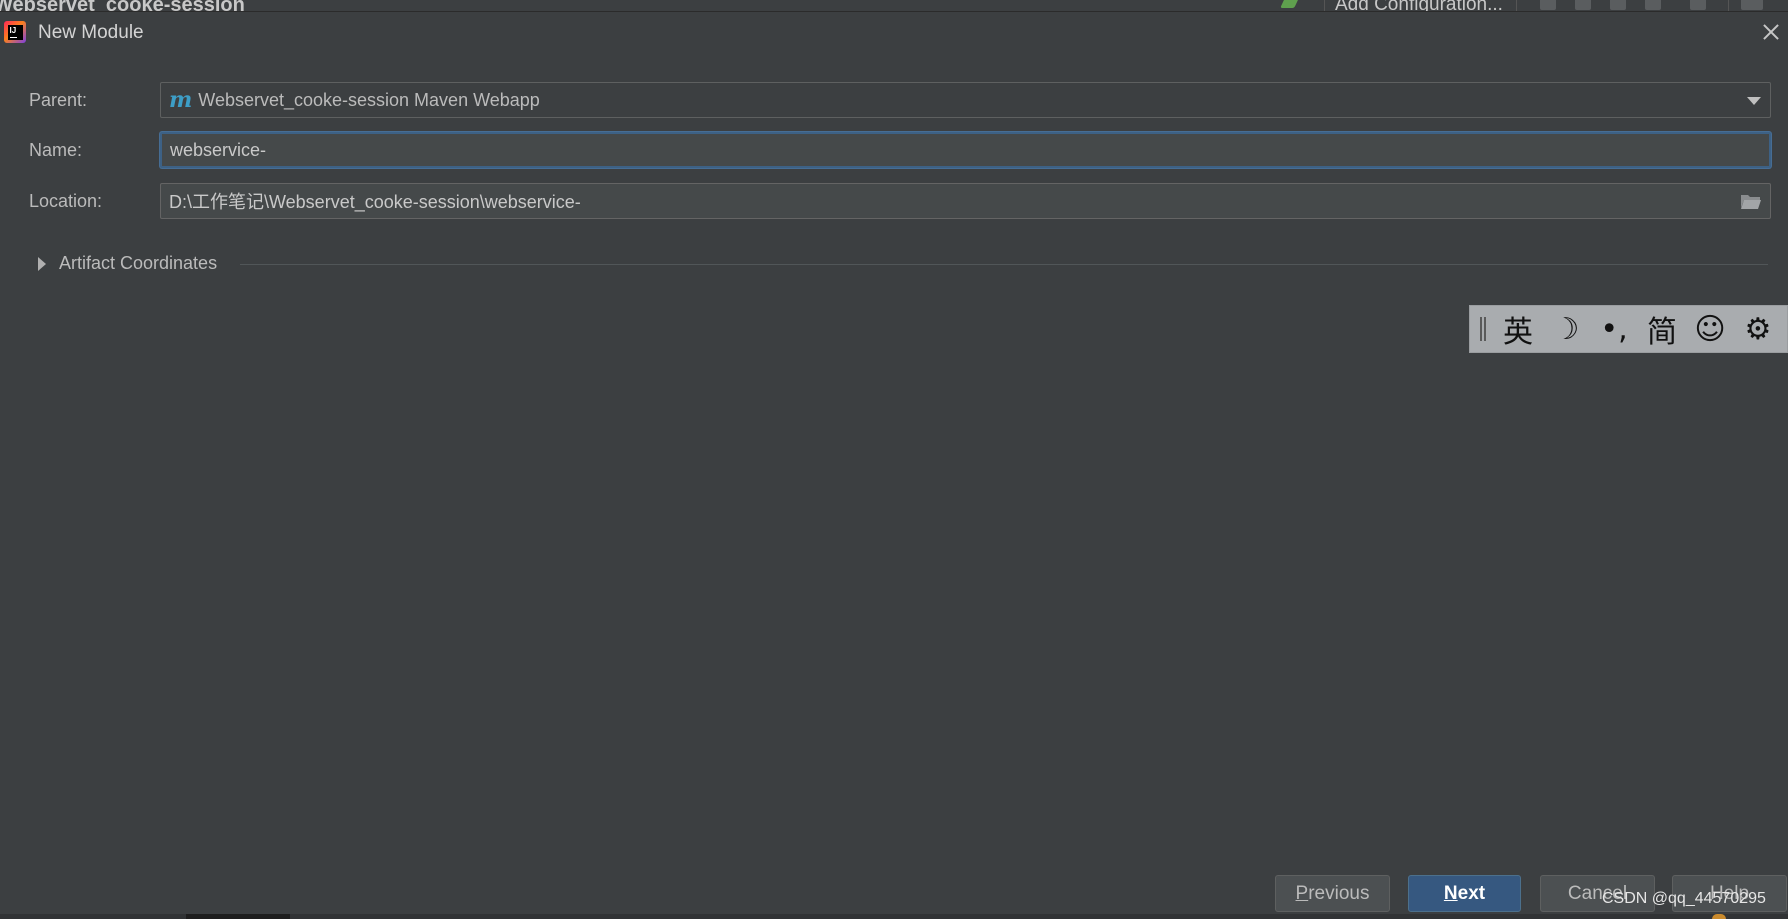 The height and width of the screenshot is (919, 1788). I want to click on ime-toolbar: 英 ☽ •, 简 ☺ ⚙, so click(1628, 329).